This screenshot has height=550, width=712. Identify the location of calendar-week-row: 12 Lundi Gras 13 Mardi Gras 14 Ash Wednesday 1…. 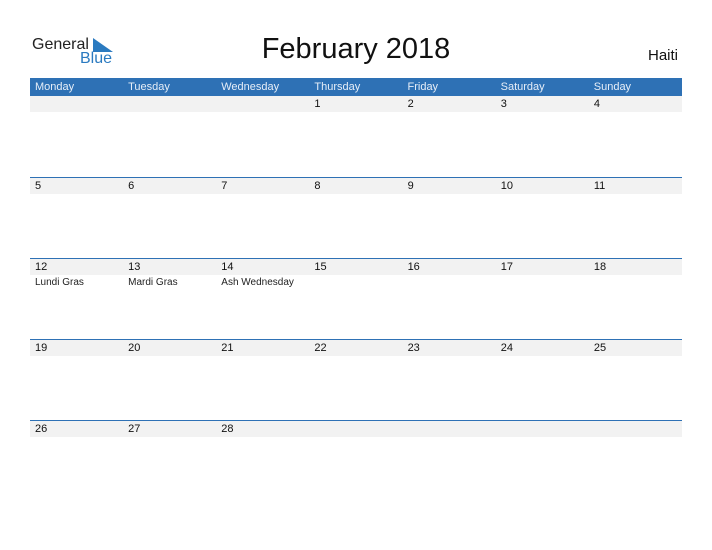
(356, 299).